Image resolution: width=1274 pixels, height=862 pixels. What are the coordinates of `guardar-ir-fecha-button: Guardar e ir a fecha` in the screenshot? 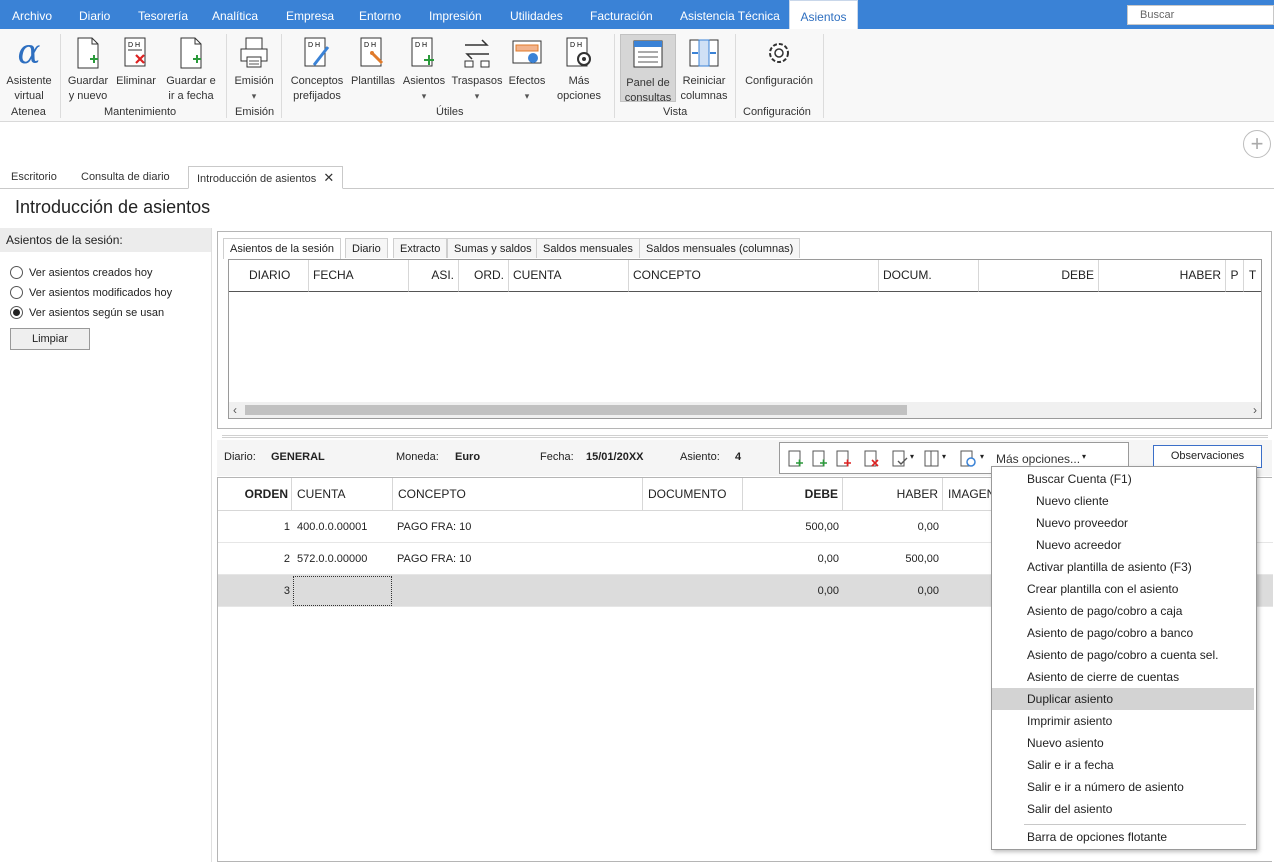 It's located at (191, 68).